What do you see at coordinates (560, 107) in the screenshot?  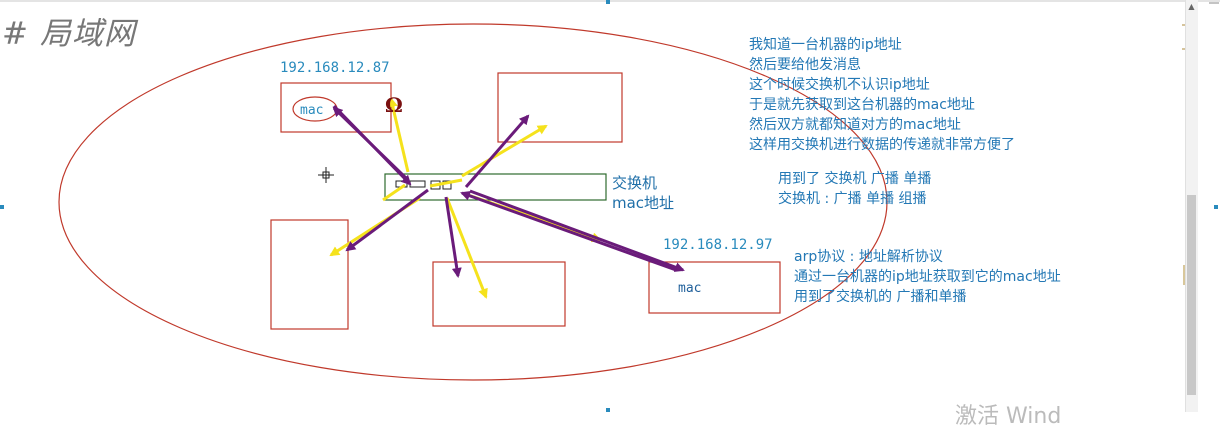 I see `host-box-top-right` at bounding box center [560, 107].